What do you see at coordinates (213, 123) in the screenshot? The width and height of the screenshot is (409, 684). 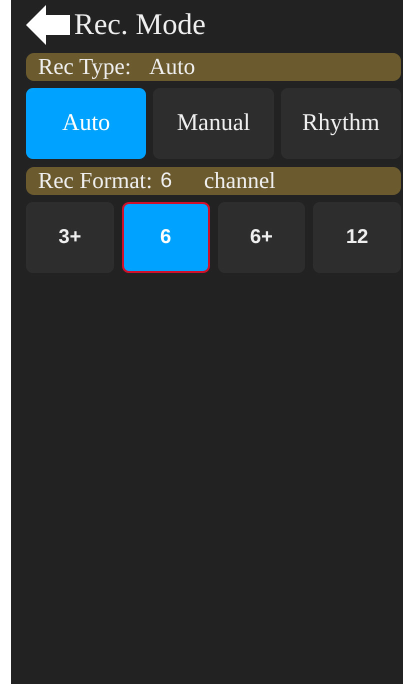 I see `rec-type-button: Manual` at bounding box center [213, 123].